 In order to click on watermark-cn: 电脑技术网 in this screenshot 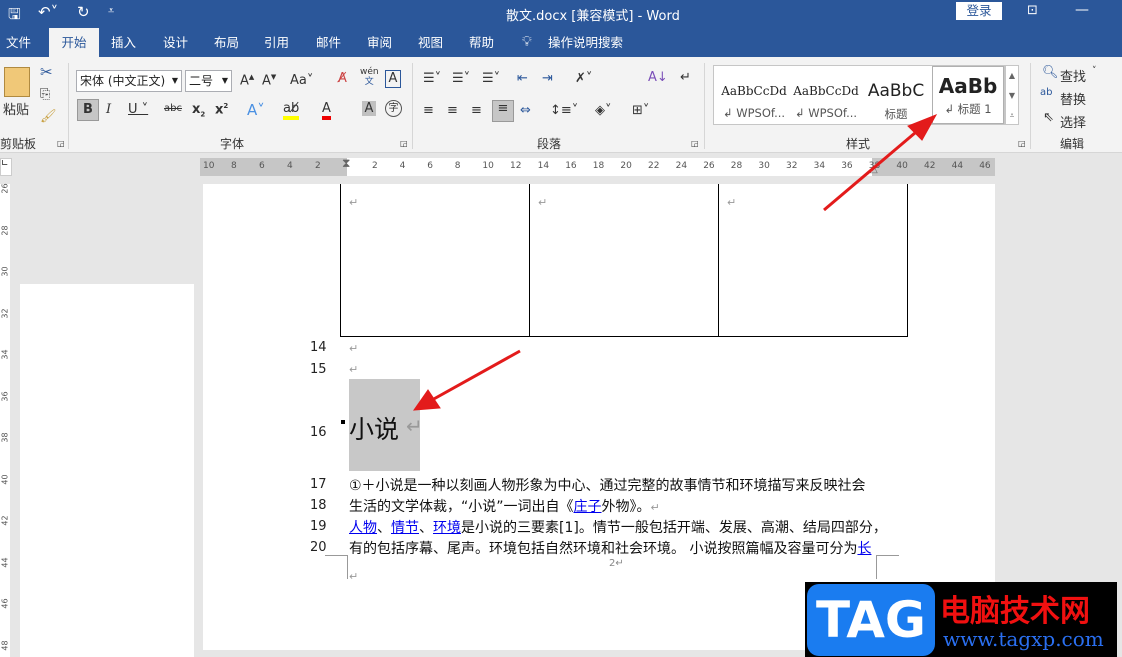, I will do `click(1015, 611)`.